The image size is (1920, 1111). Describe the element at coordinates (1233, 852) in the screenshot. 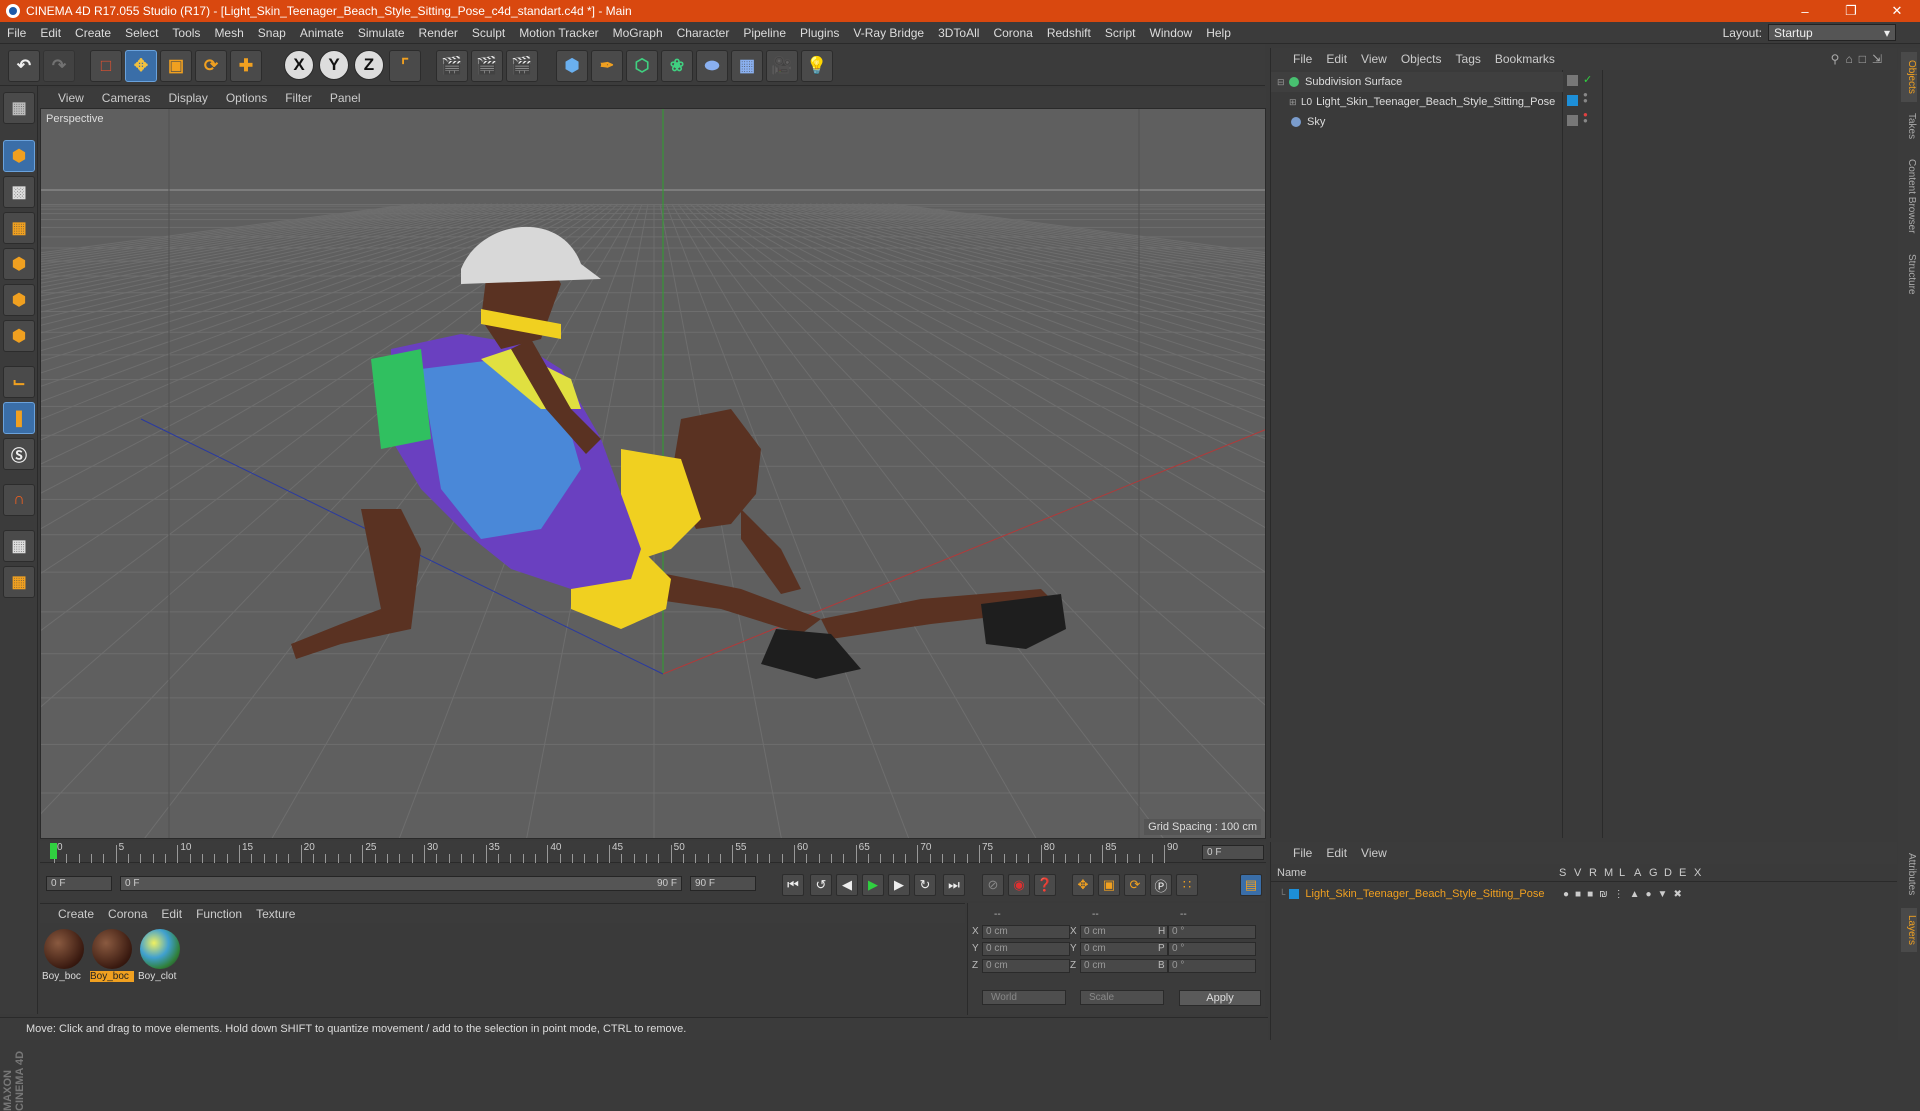

I see `current-frame-field: 0 F` at that location.